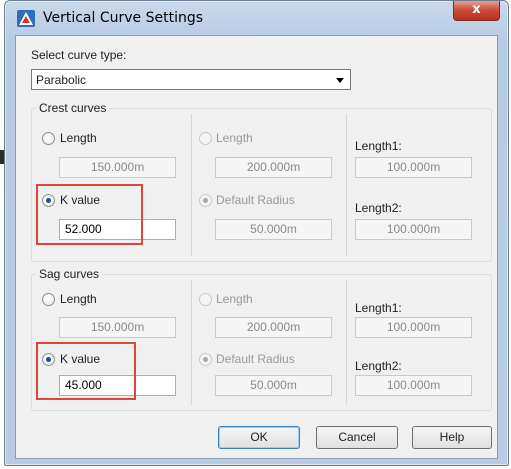 This screenshot has width=511, height=469. I want to click on sag-length1-field: 100.000m, so click(413, 327).